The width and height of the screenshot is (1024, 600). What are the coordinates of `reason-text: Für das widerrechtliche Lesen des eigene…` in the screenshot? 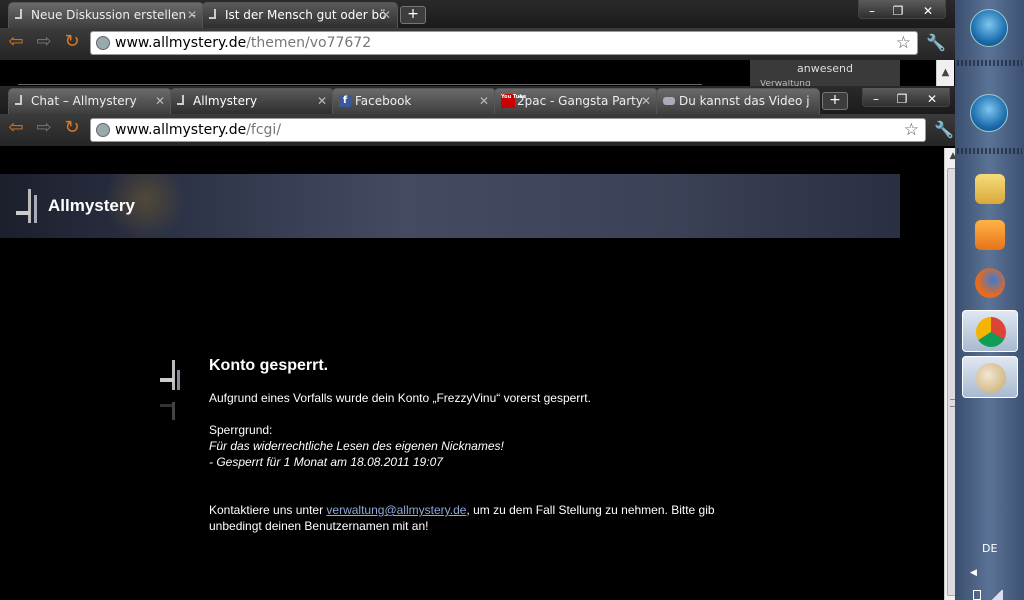 It's located at (356, 446).